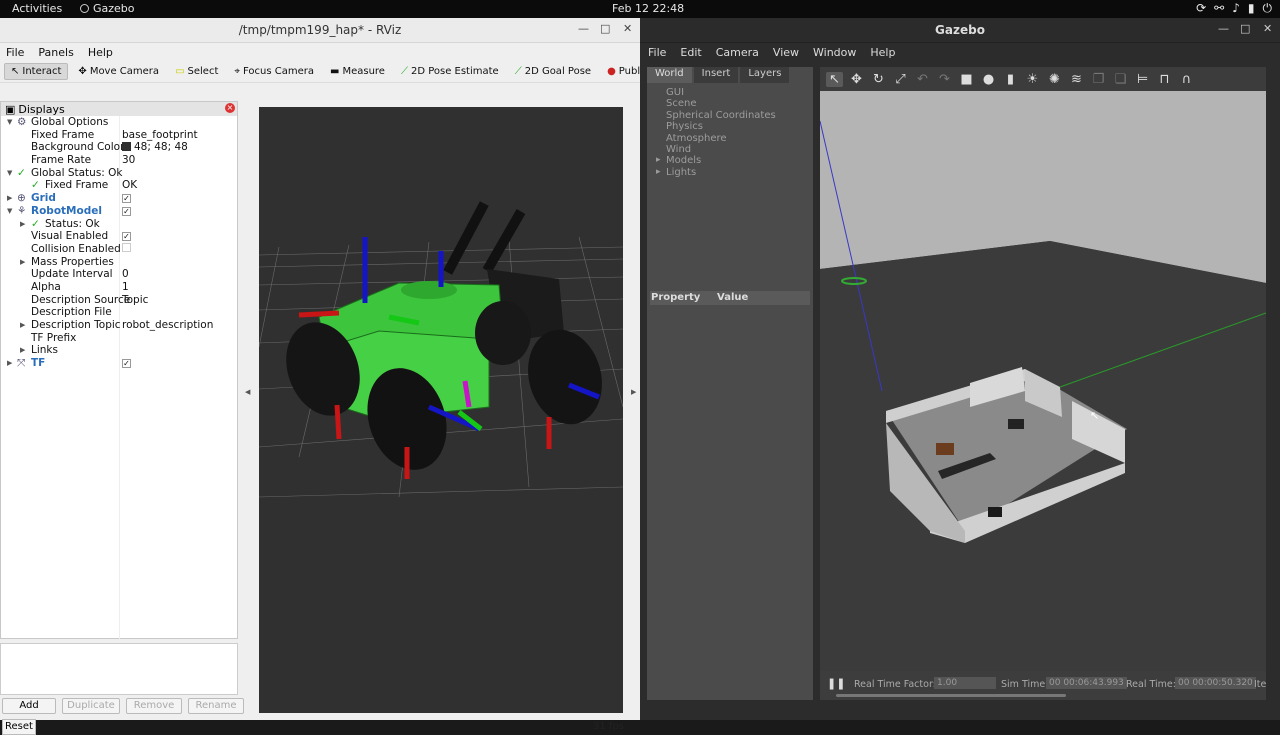 The width and height of the screenshot is (1280, 735). What do you see at coordinates (966, 79) in the screenshot?
I see `box-shape-icon: ■` at bounding box center [966, 79].